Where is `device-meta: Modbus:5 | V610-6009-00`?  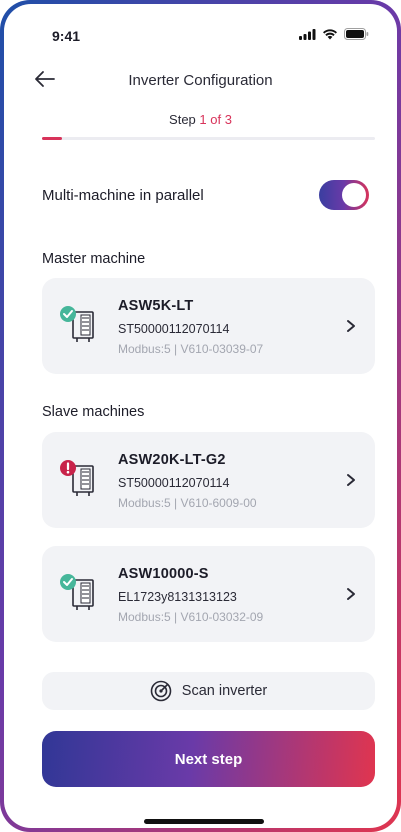
device-meta: Modbus:5 | V610-6009-00 is located at coordinates (187, 503).